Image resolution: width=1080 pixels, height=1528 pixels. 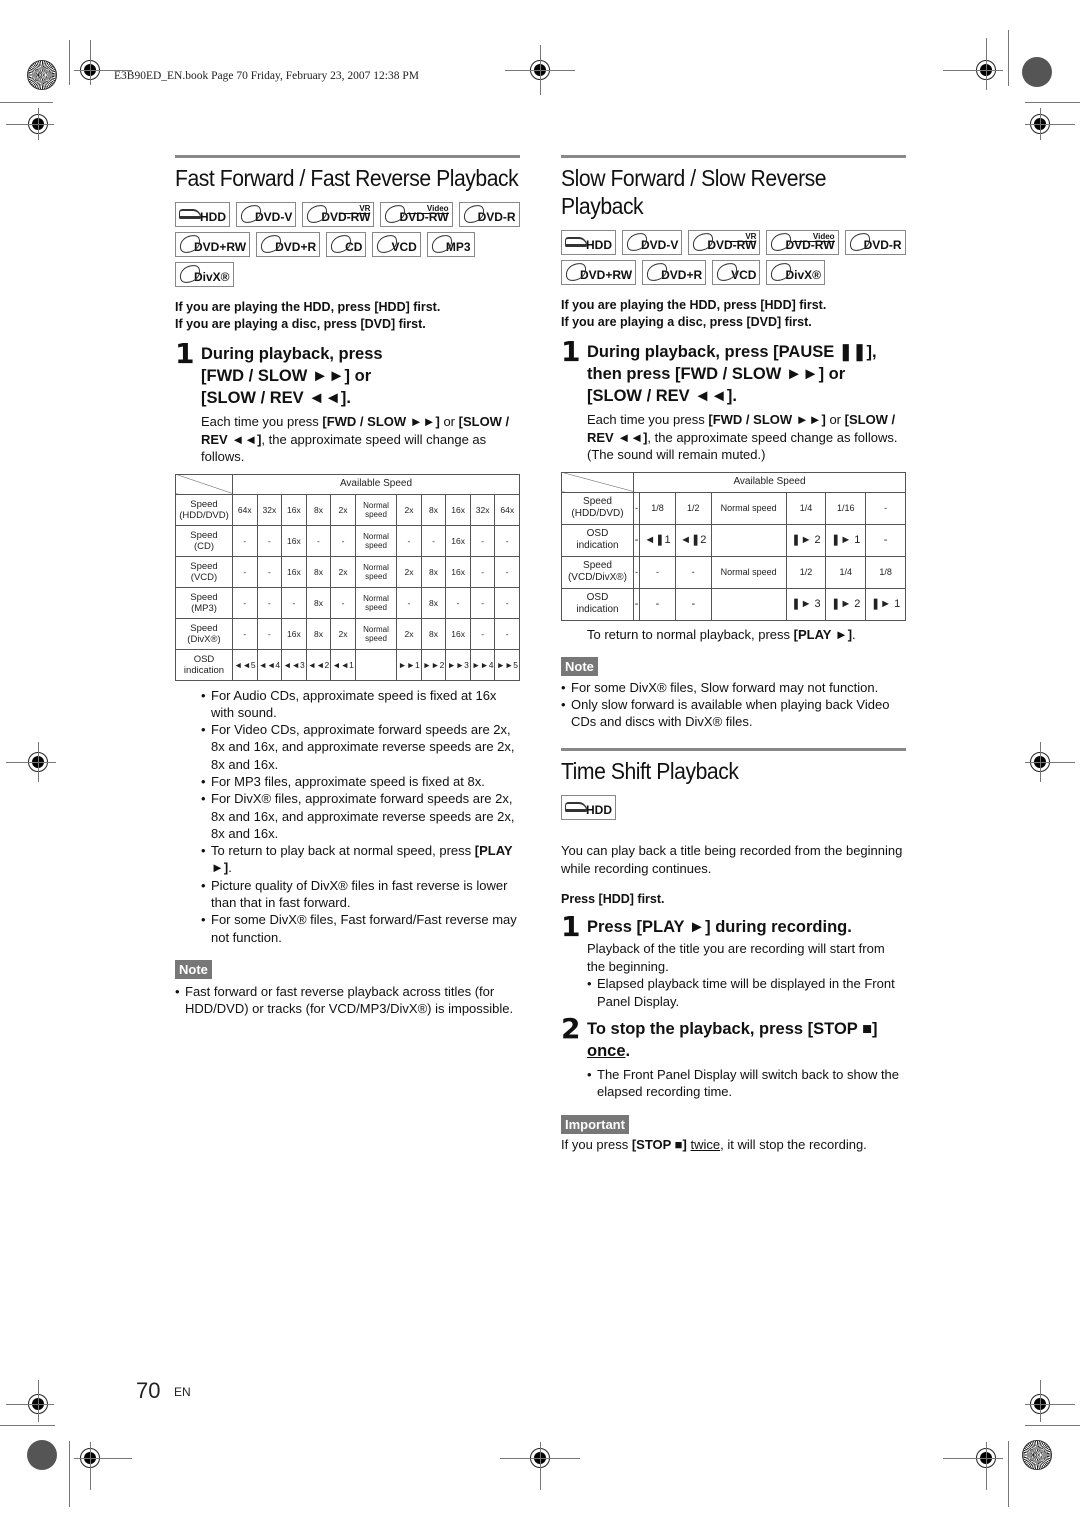 What do you see at coordinates (875, 242) in the screenshot?
I see `media-badge-dvd-r: DVD-R` at bounding box center [875, 242].